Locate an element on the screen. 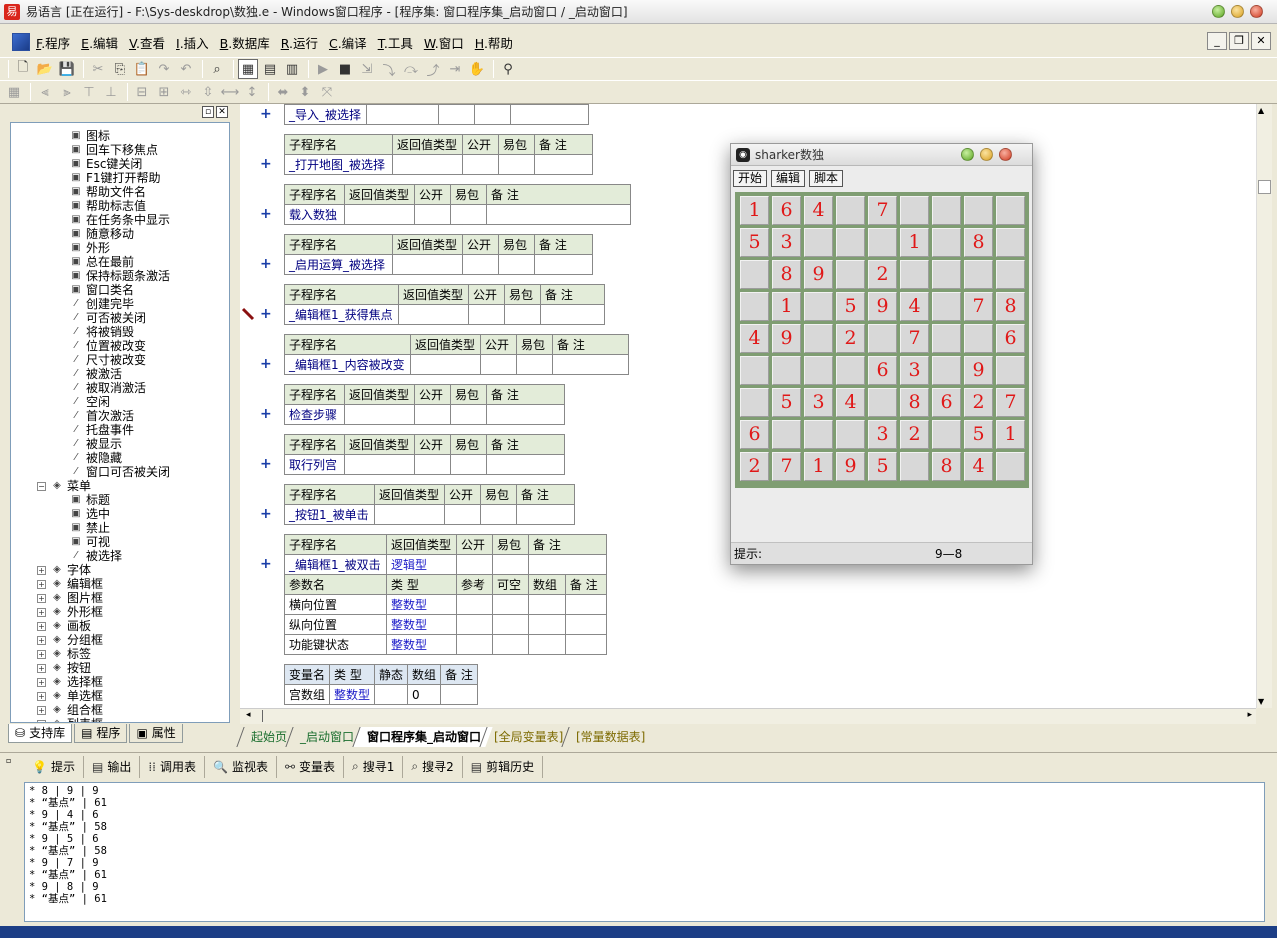 This screenshot has height=938, width=1277. tree-item: ▣ 外形 is located at coordinates (89, 248).